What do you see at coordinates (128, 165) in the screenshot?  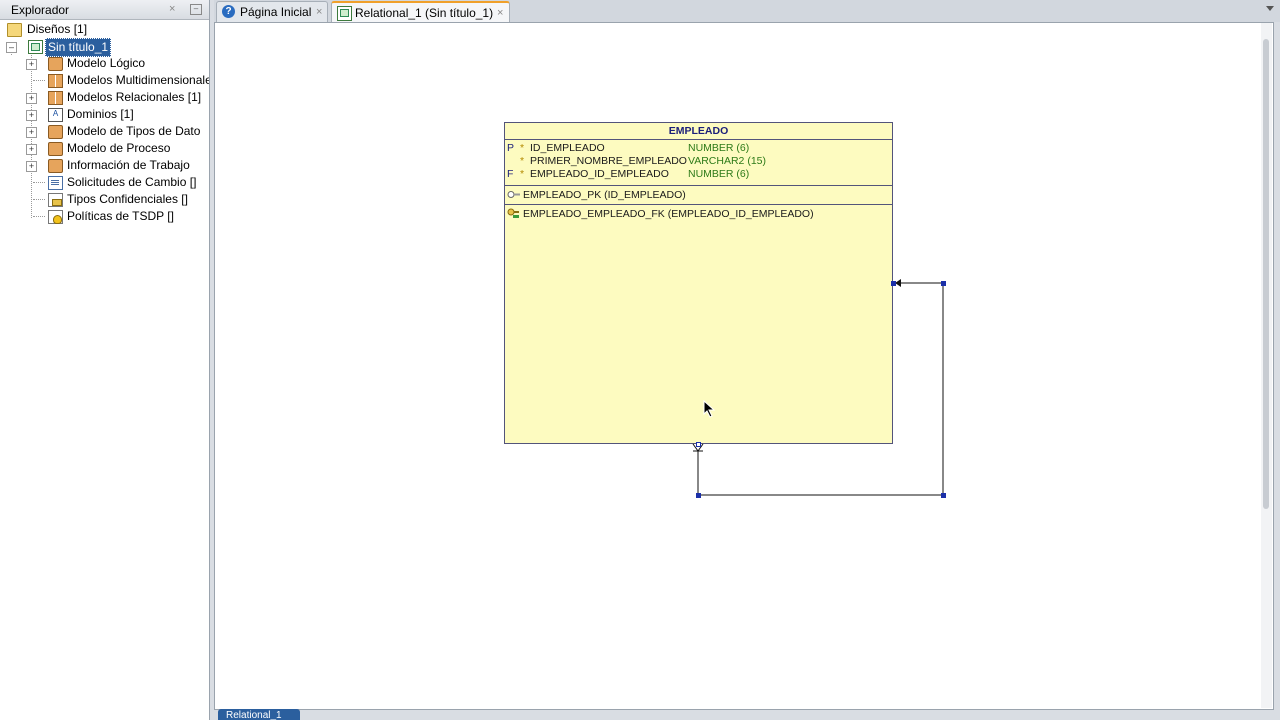 I see `tree-item-label: Información de Trabajo` at bounding box center [128, 165].